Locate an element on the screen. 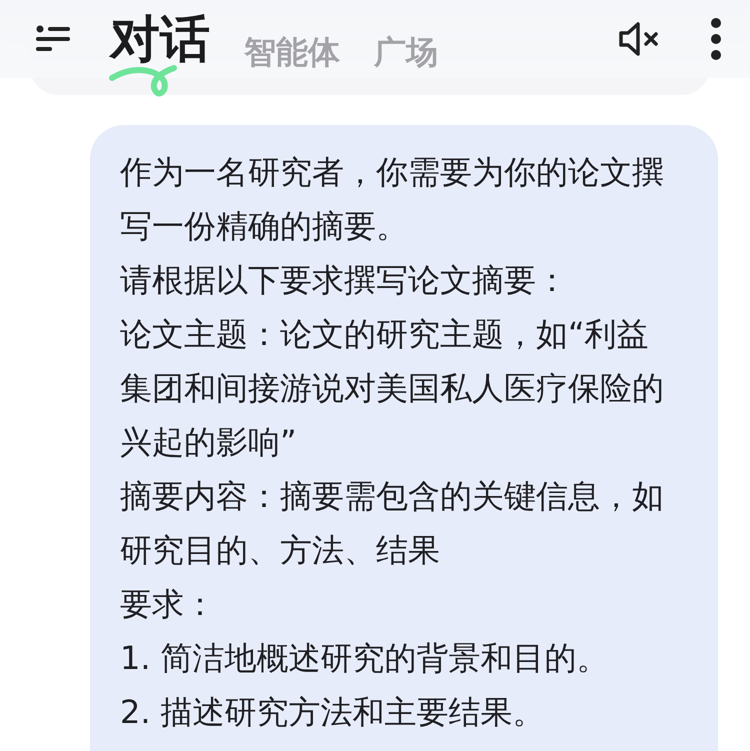  menu-icon is located at coordinates (54, 39).